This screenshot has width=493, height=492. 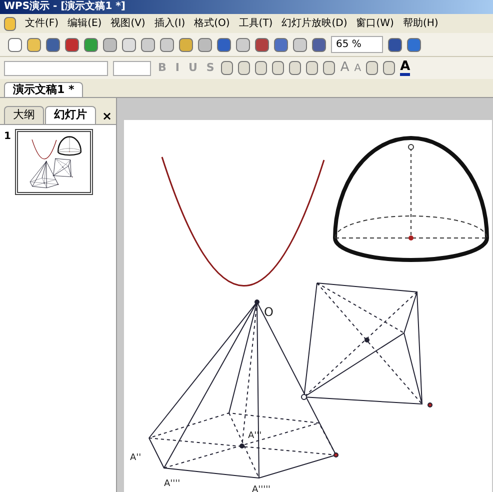 I want to click on window-title: WPS演示 - [演示文稿1 *], so click(x=65, y=7).